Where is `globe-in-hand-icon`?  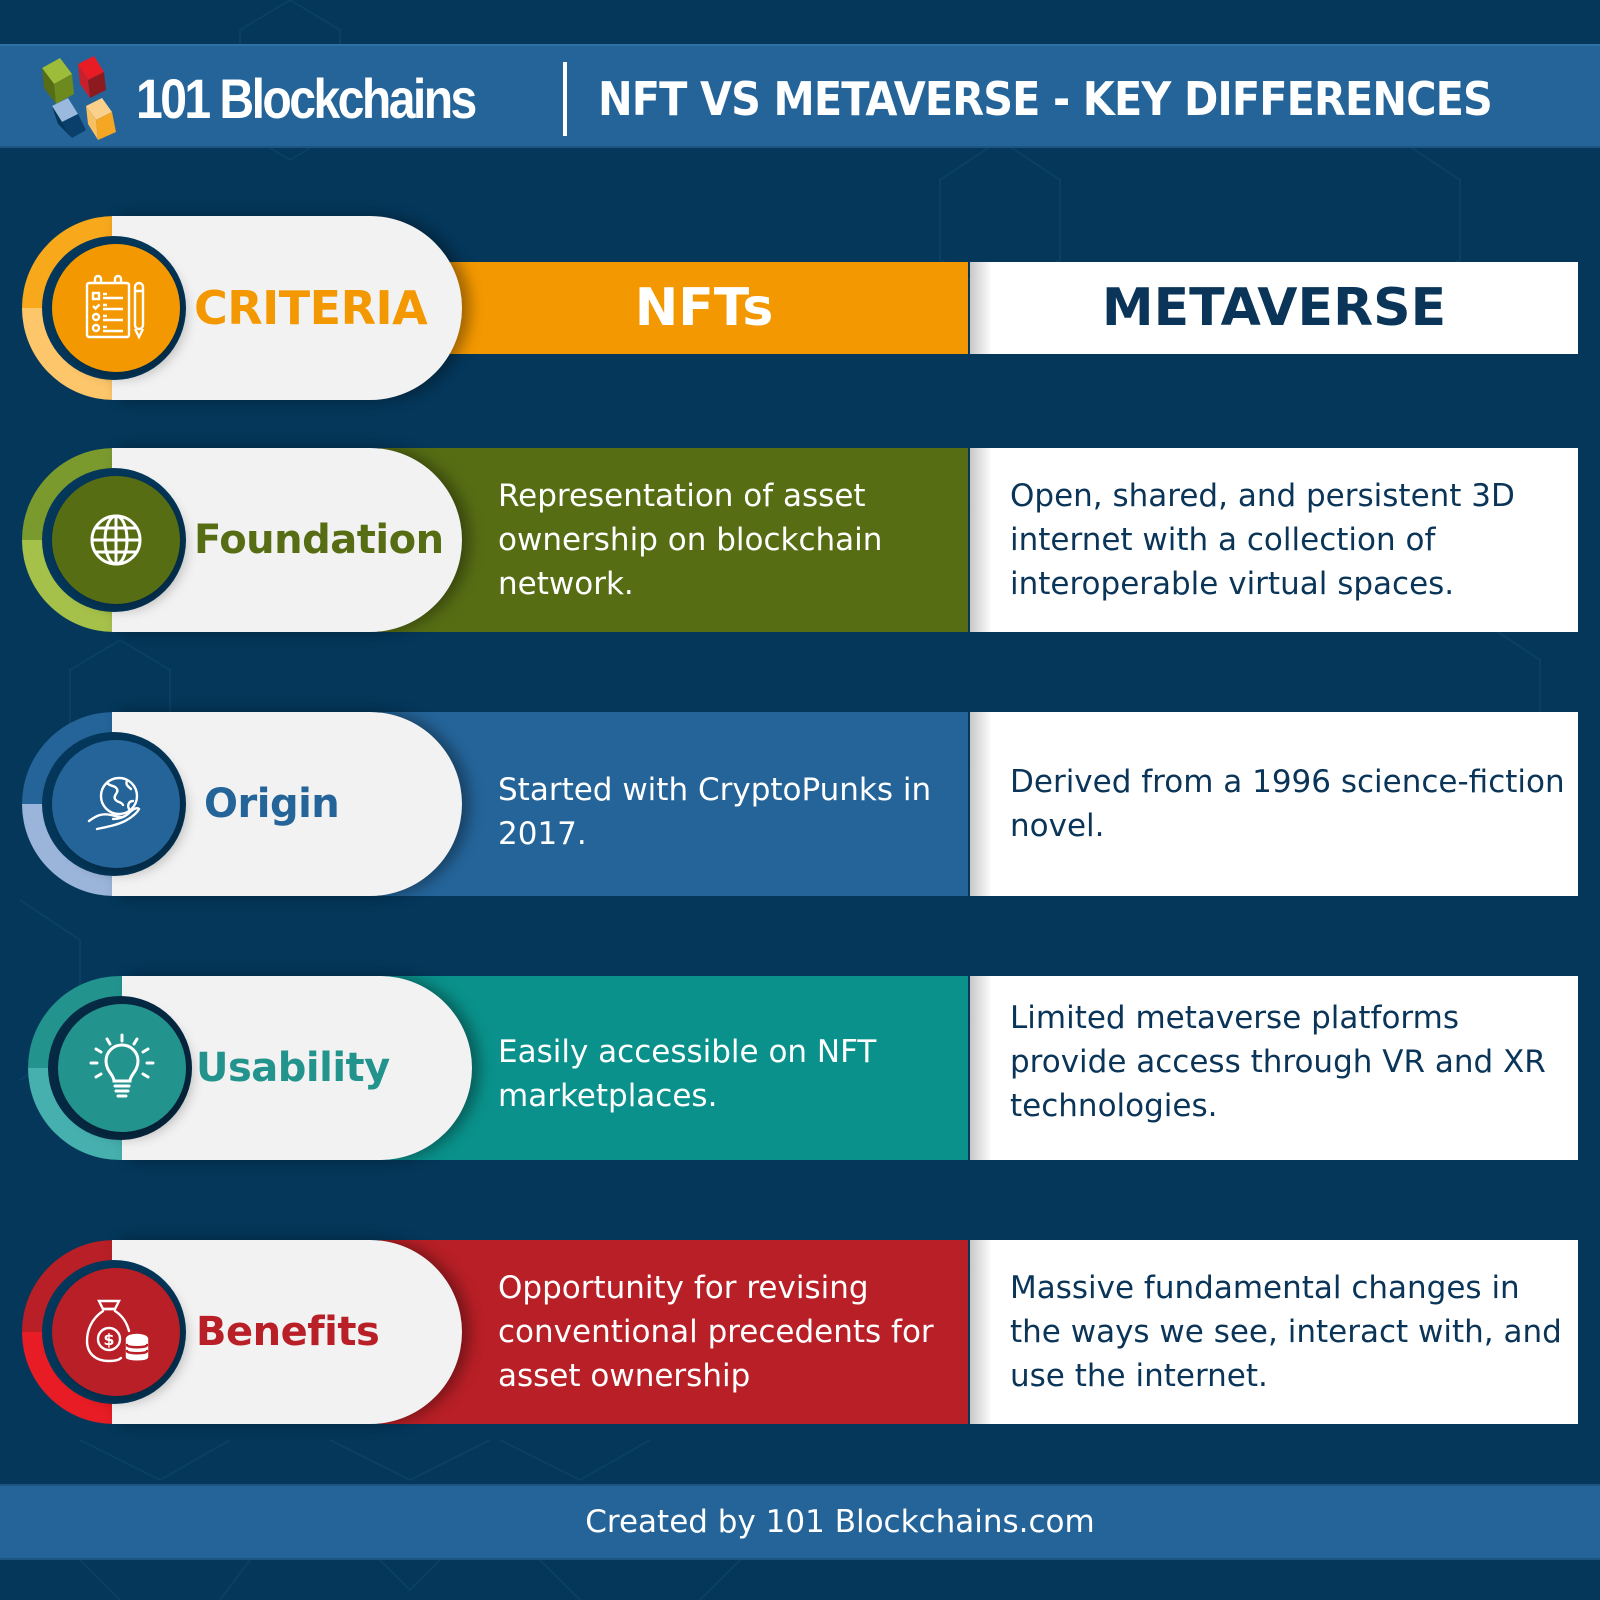
globe-in-hand-icon is located at coordinates (114, 803).